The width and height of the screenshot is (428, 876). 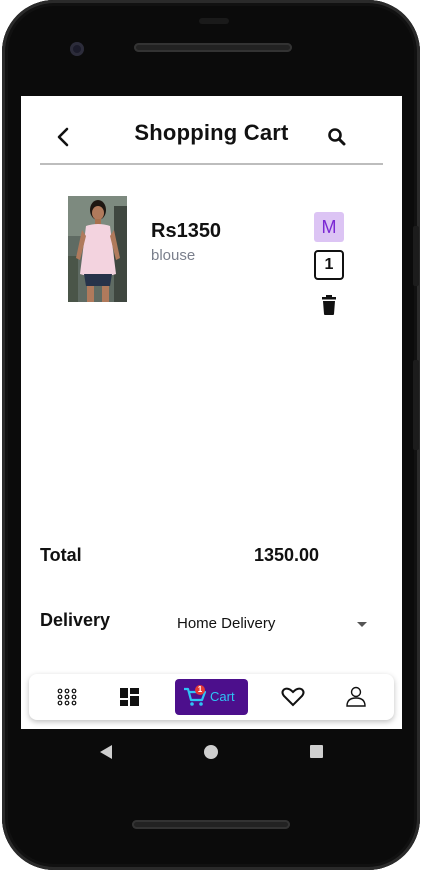 What do you see at coordinates (222, 696) in the screenshot?
I see `nav-cart-label: Cart` at bounding box center [222, 696].